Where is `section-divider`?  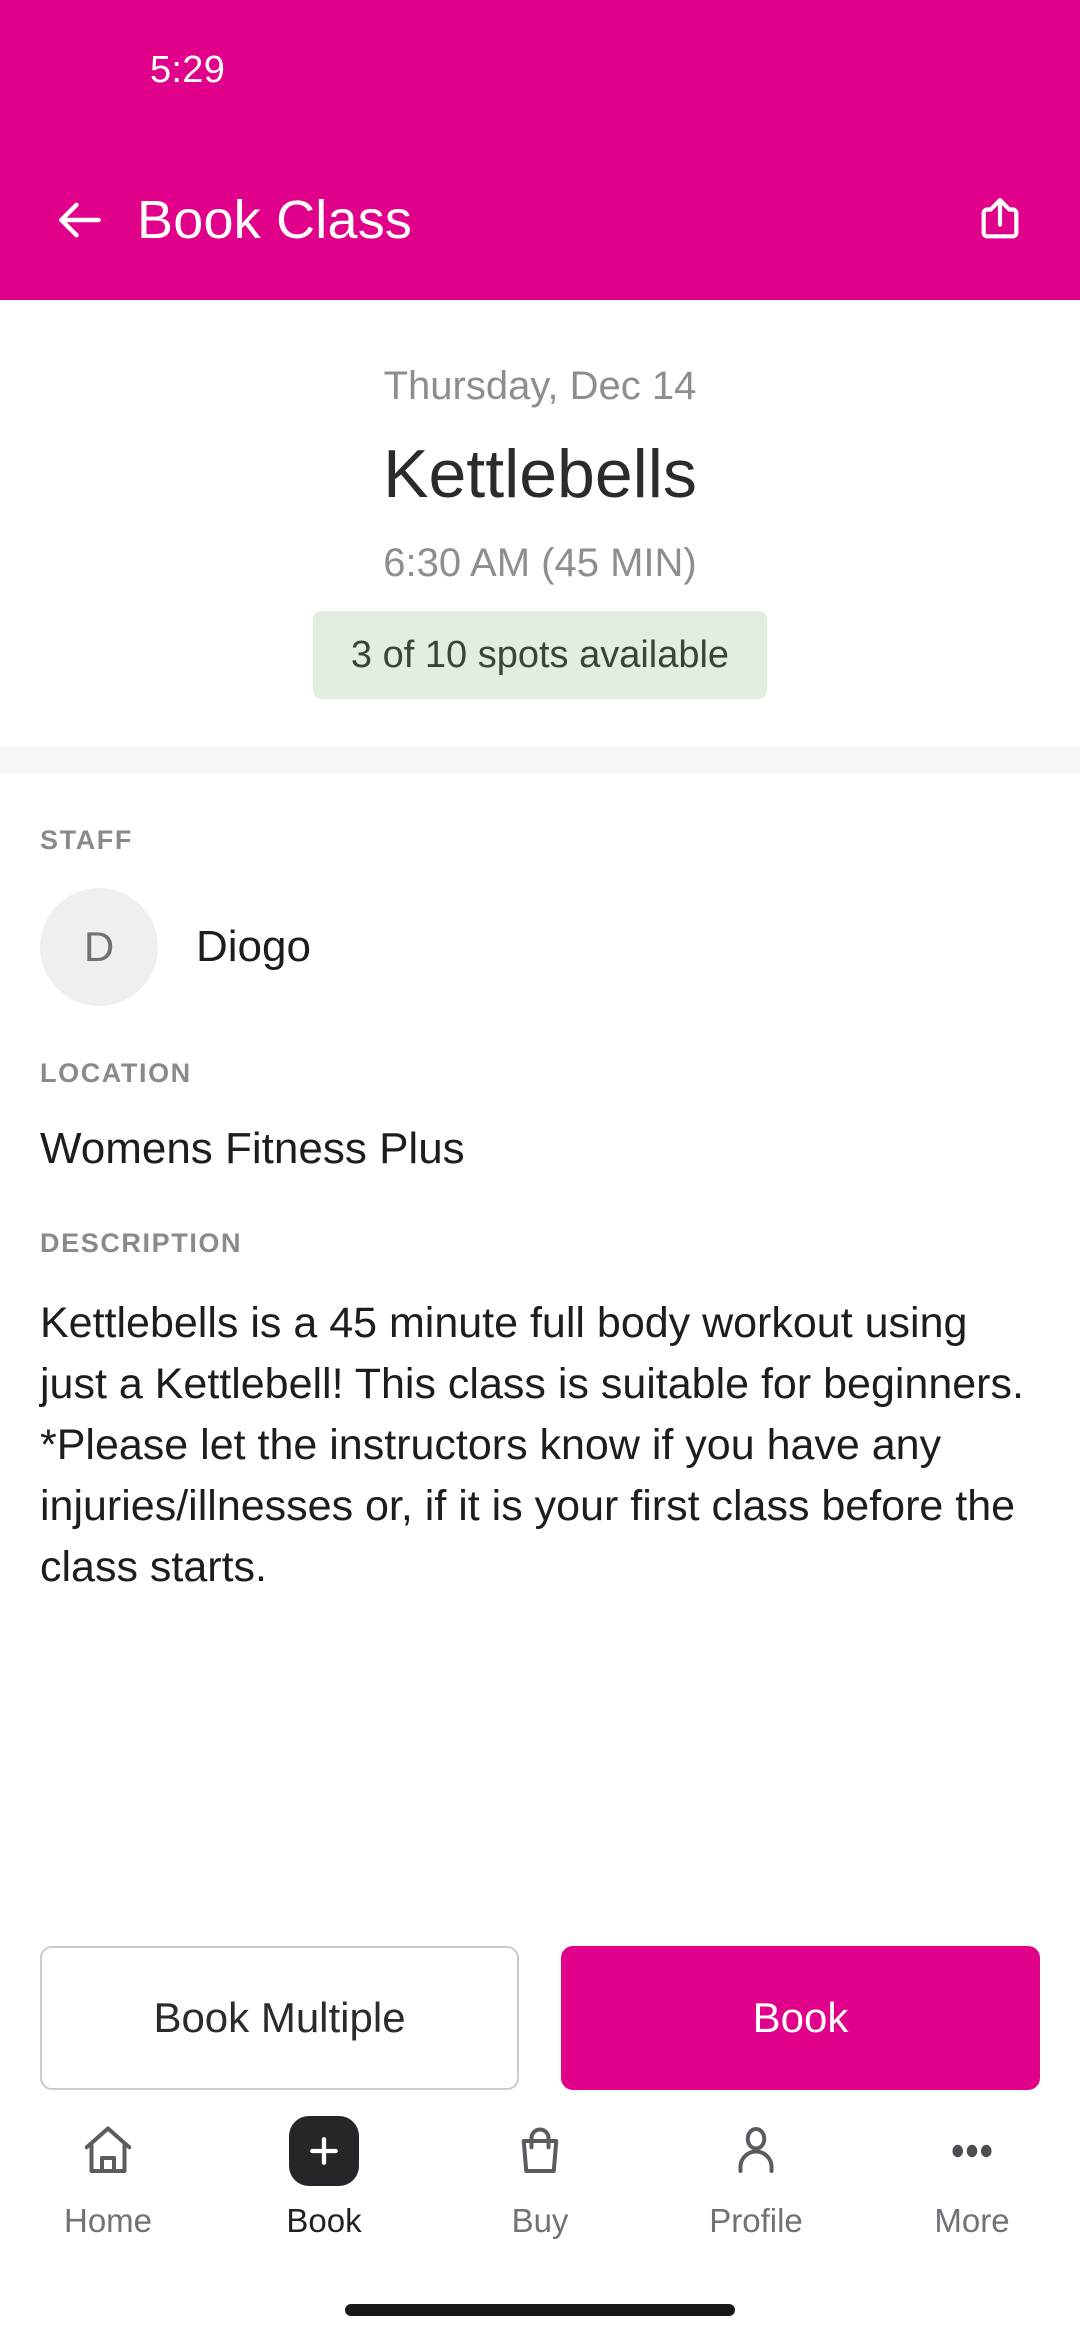 section-divider is located at coordinates (540, 760).